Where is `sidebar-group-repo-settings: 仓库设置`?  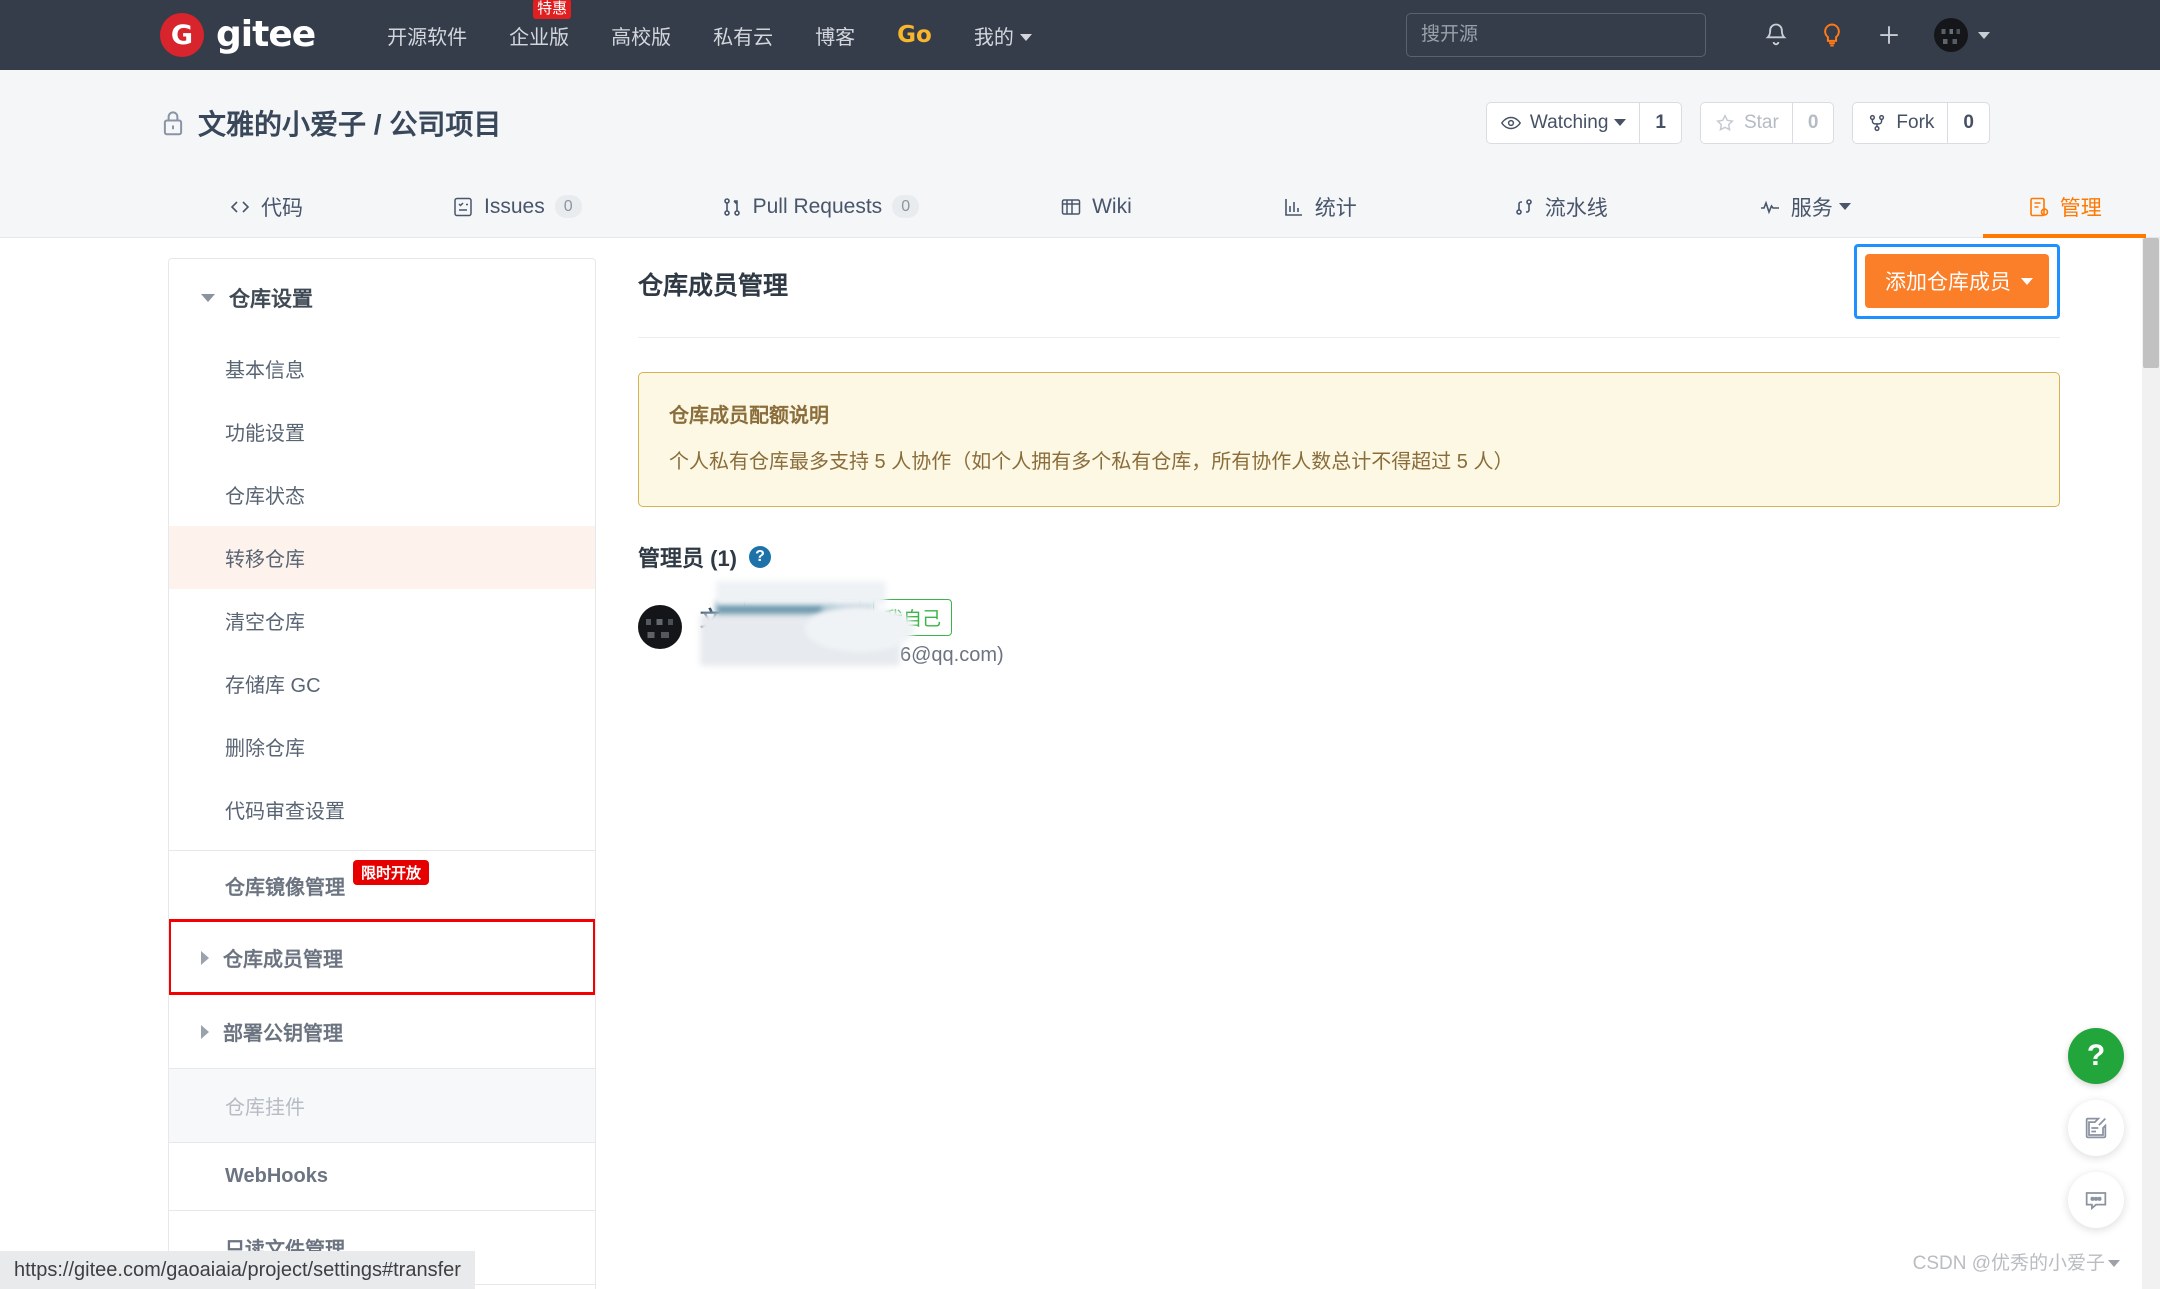
sidebar-group-repo-settings: 仓库设置 is located at coordinates (382, 298).